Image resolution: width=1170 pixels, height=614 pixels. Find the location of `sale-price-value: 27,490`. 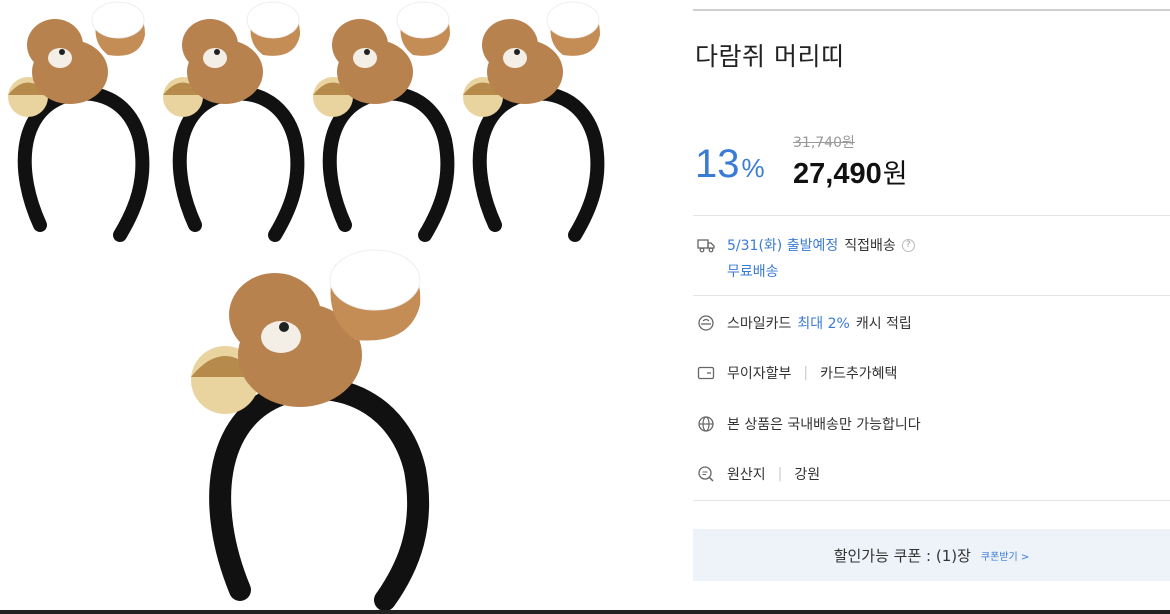

sale-price-value: 27,490 is located at coordinates (837, 174).